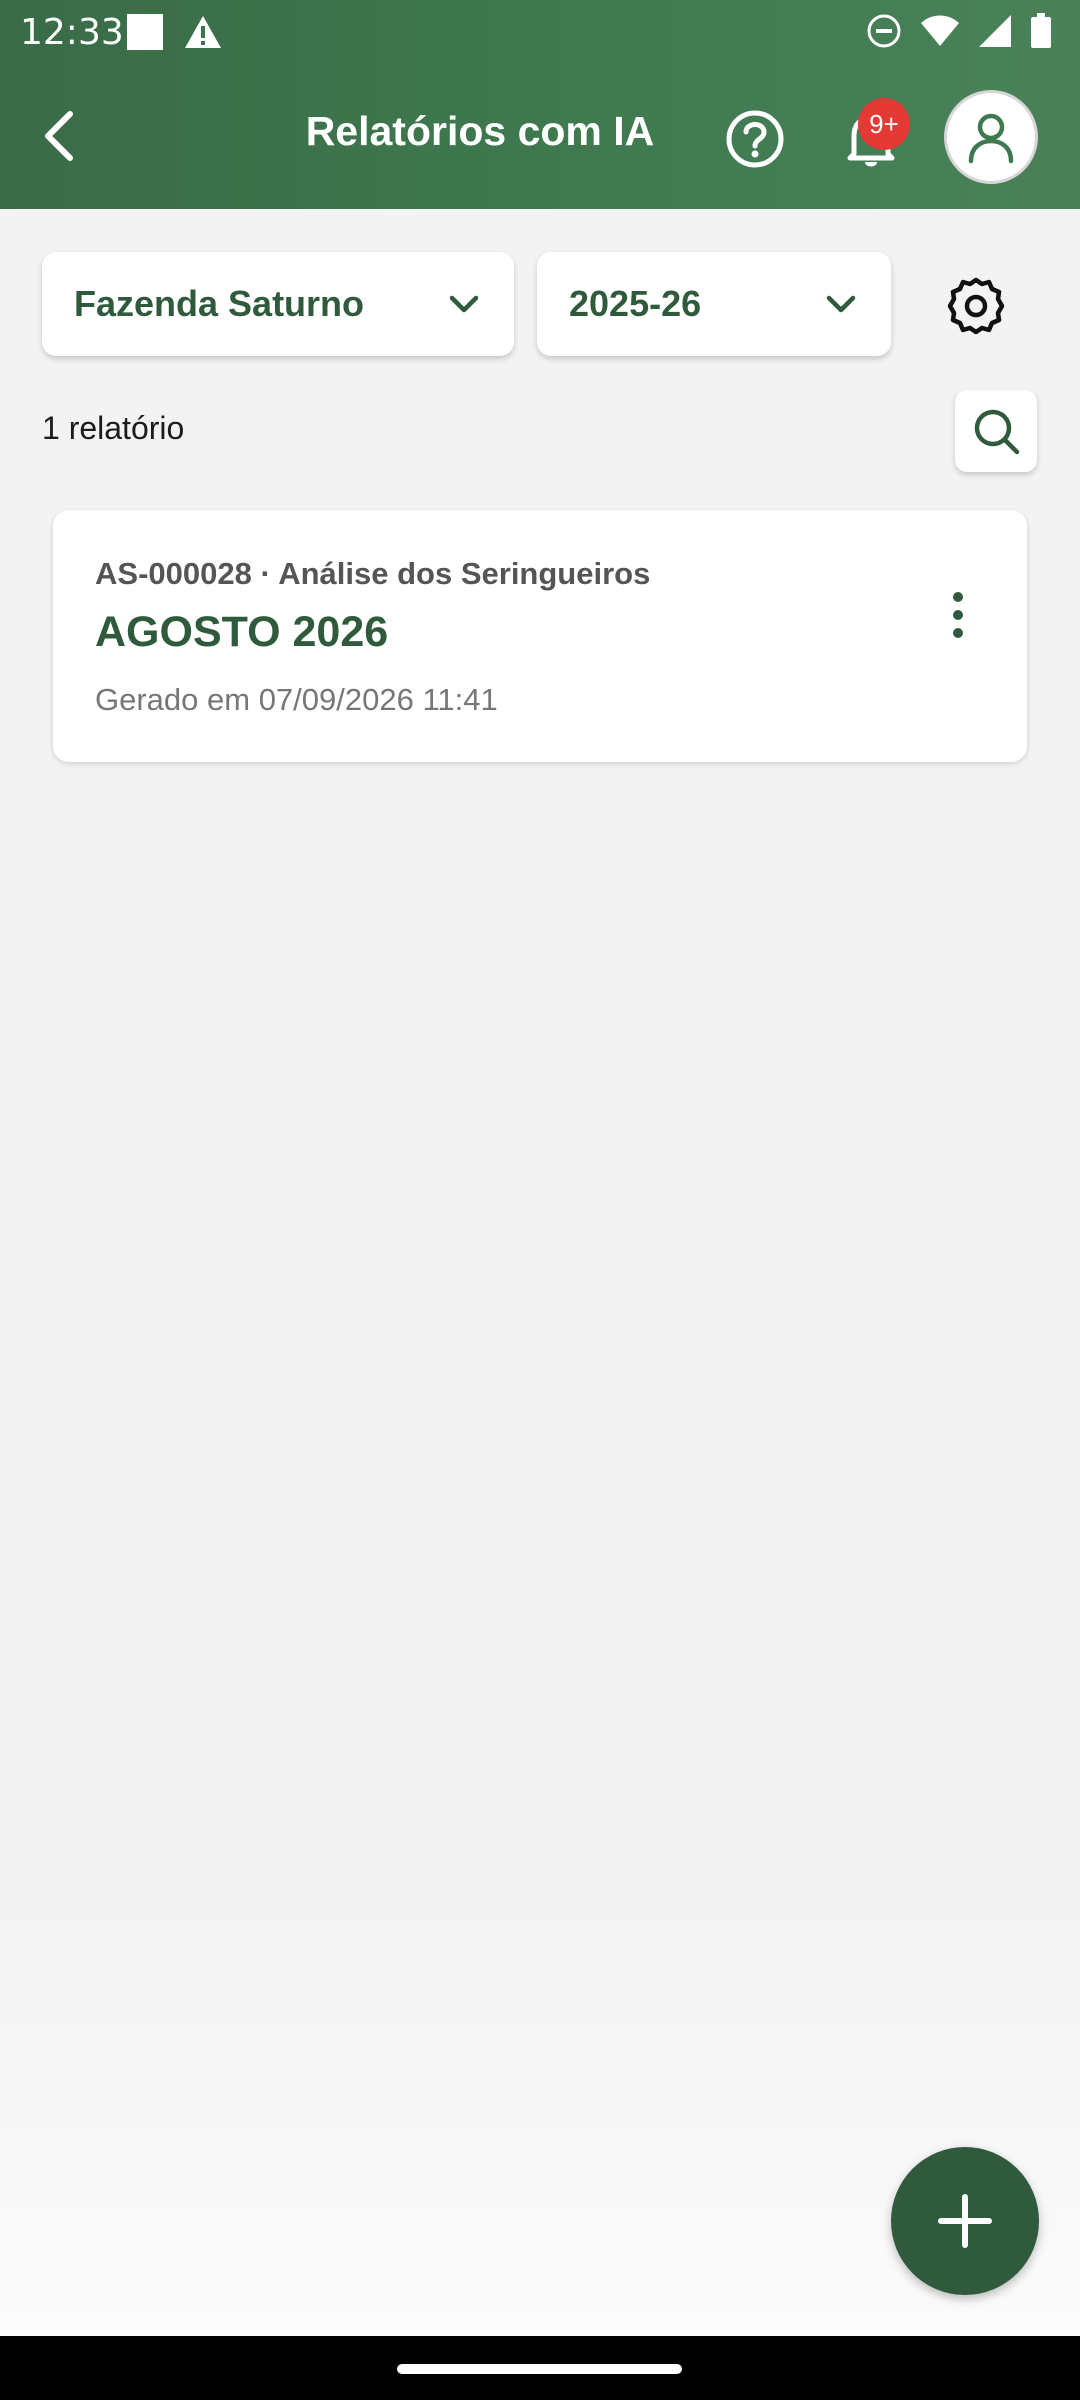 Image resolution: width=1080 pixels, height=2400 pixels. I want to click on report-menu-button, so click(958, 615).